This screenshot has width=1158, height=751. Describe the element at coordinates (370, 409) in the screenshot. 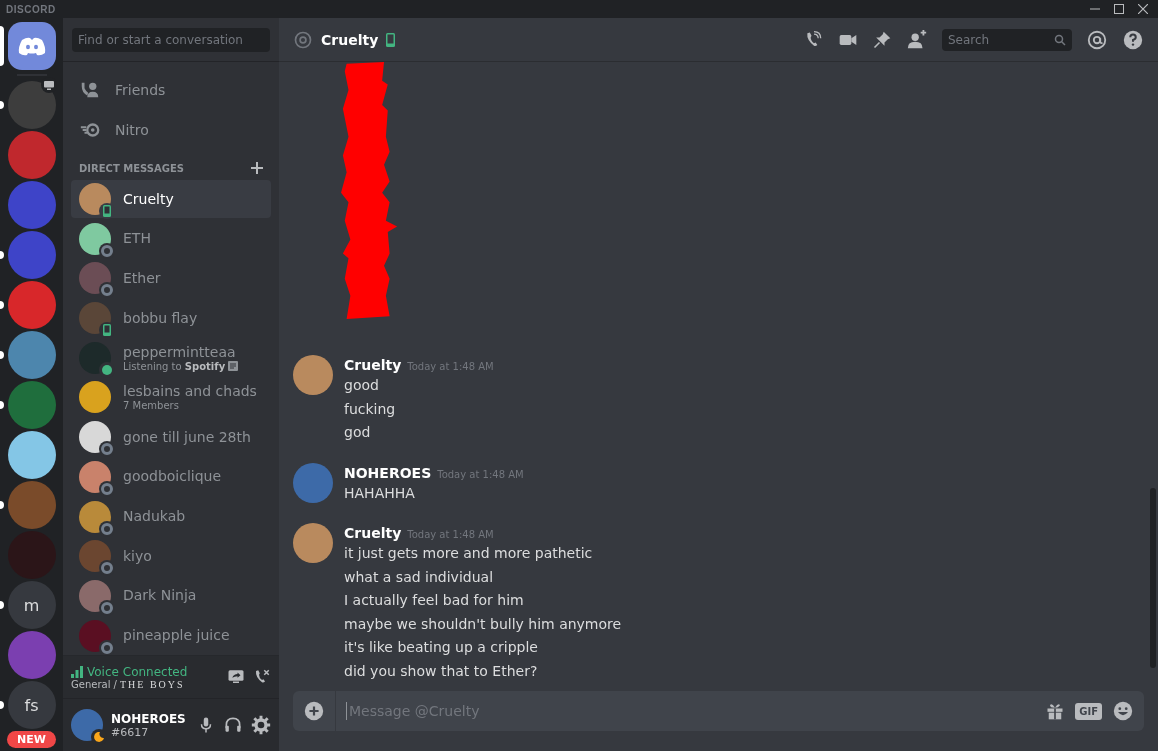

I see `message-text: fucking` at that location.